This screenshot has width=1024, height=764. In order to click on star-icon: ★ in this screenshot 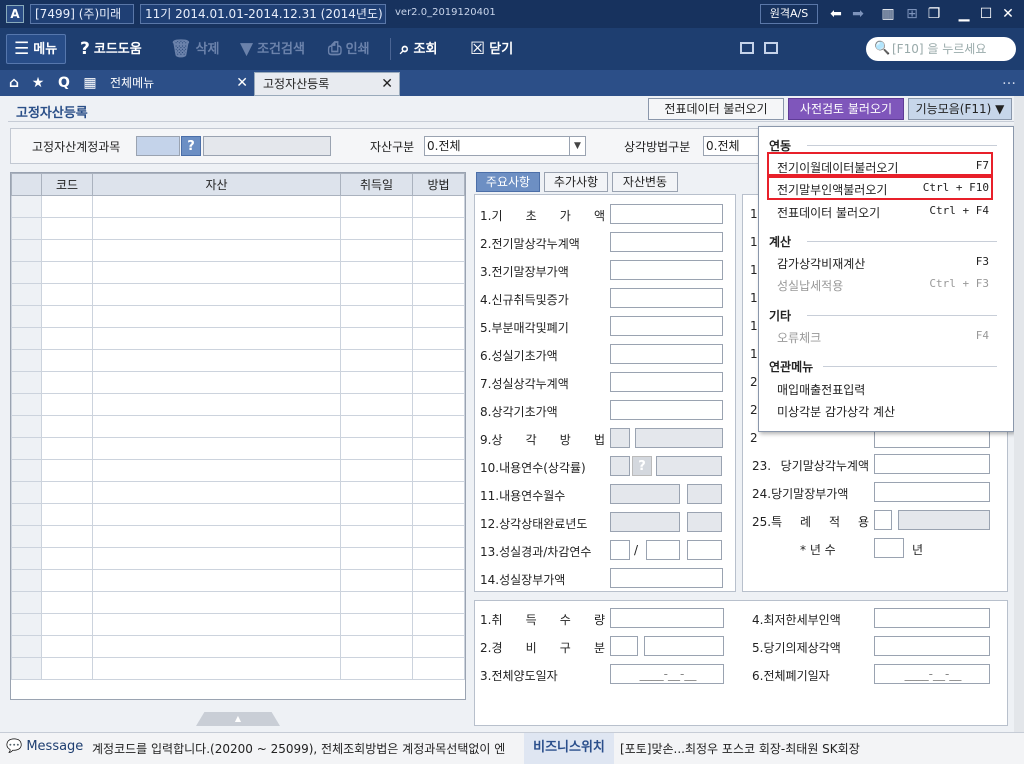, I will do `click(38, 83)`.